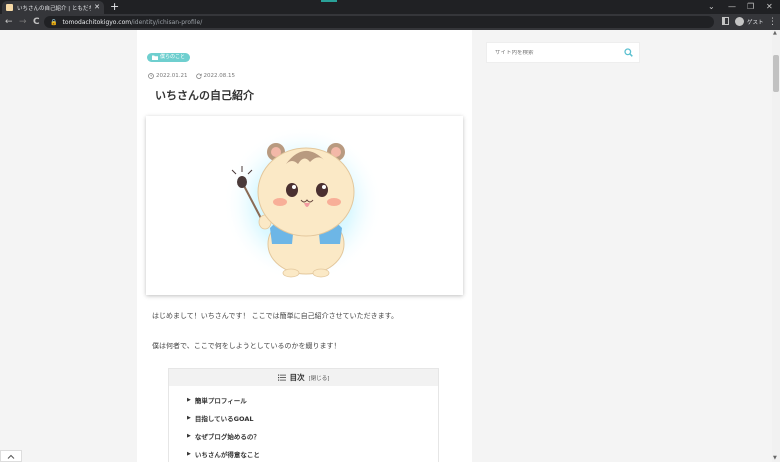 This screenshot has width=780, height=462. I want to click on minimize-button: —, so click(732, 6).